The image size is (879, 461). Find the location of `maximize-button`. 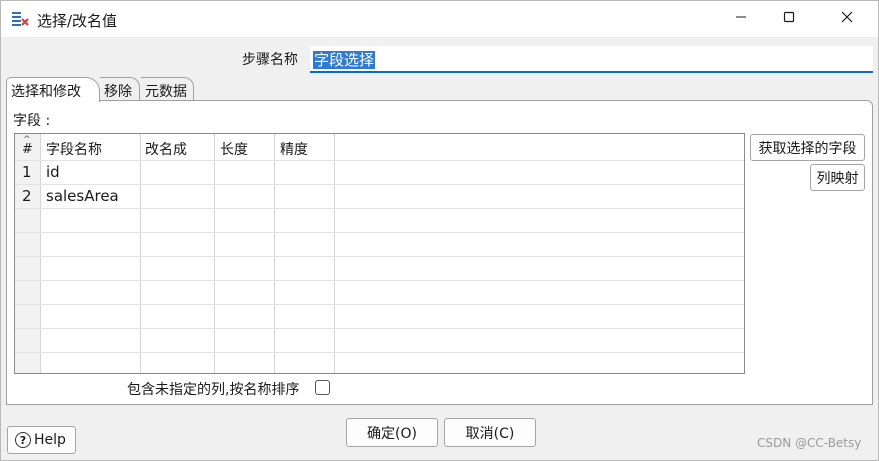

maximize-button is located at coordinates (789, 19).